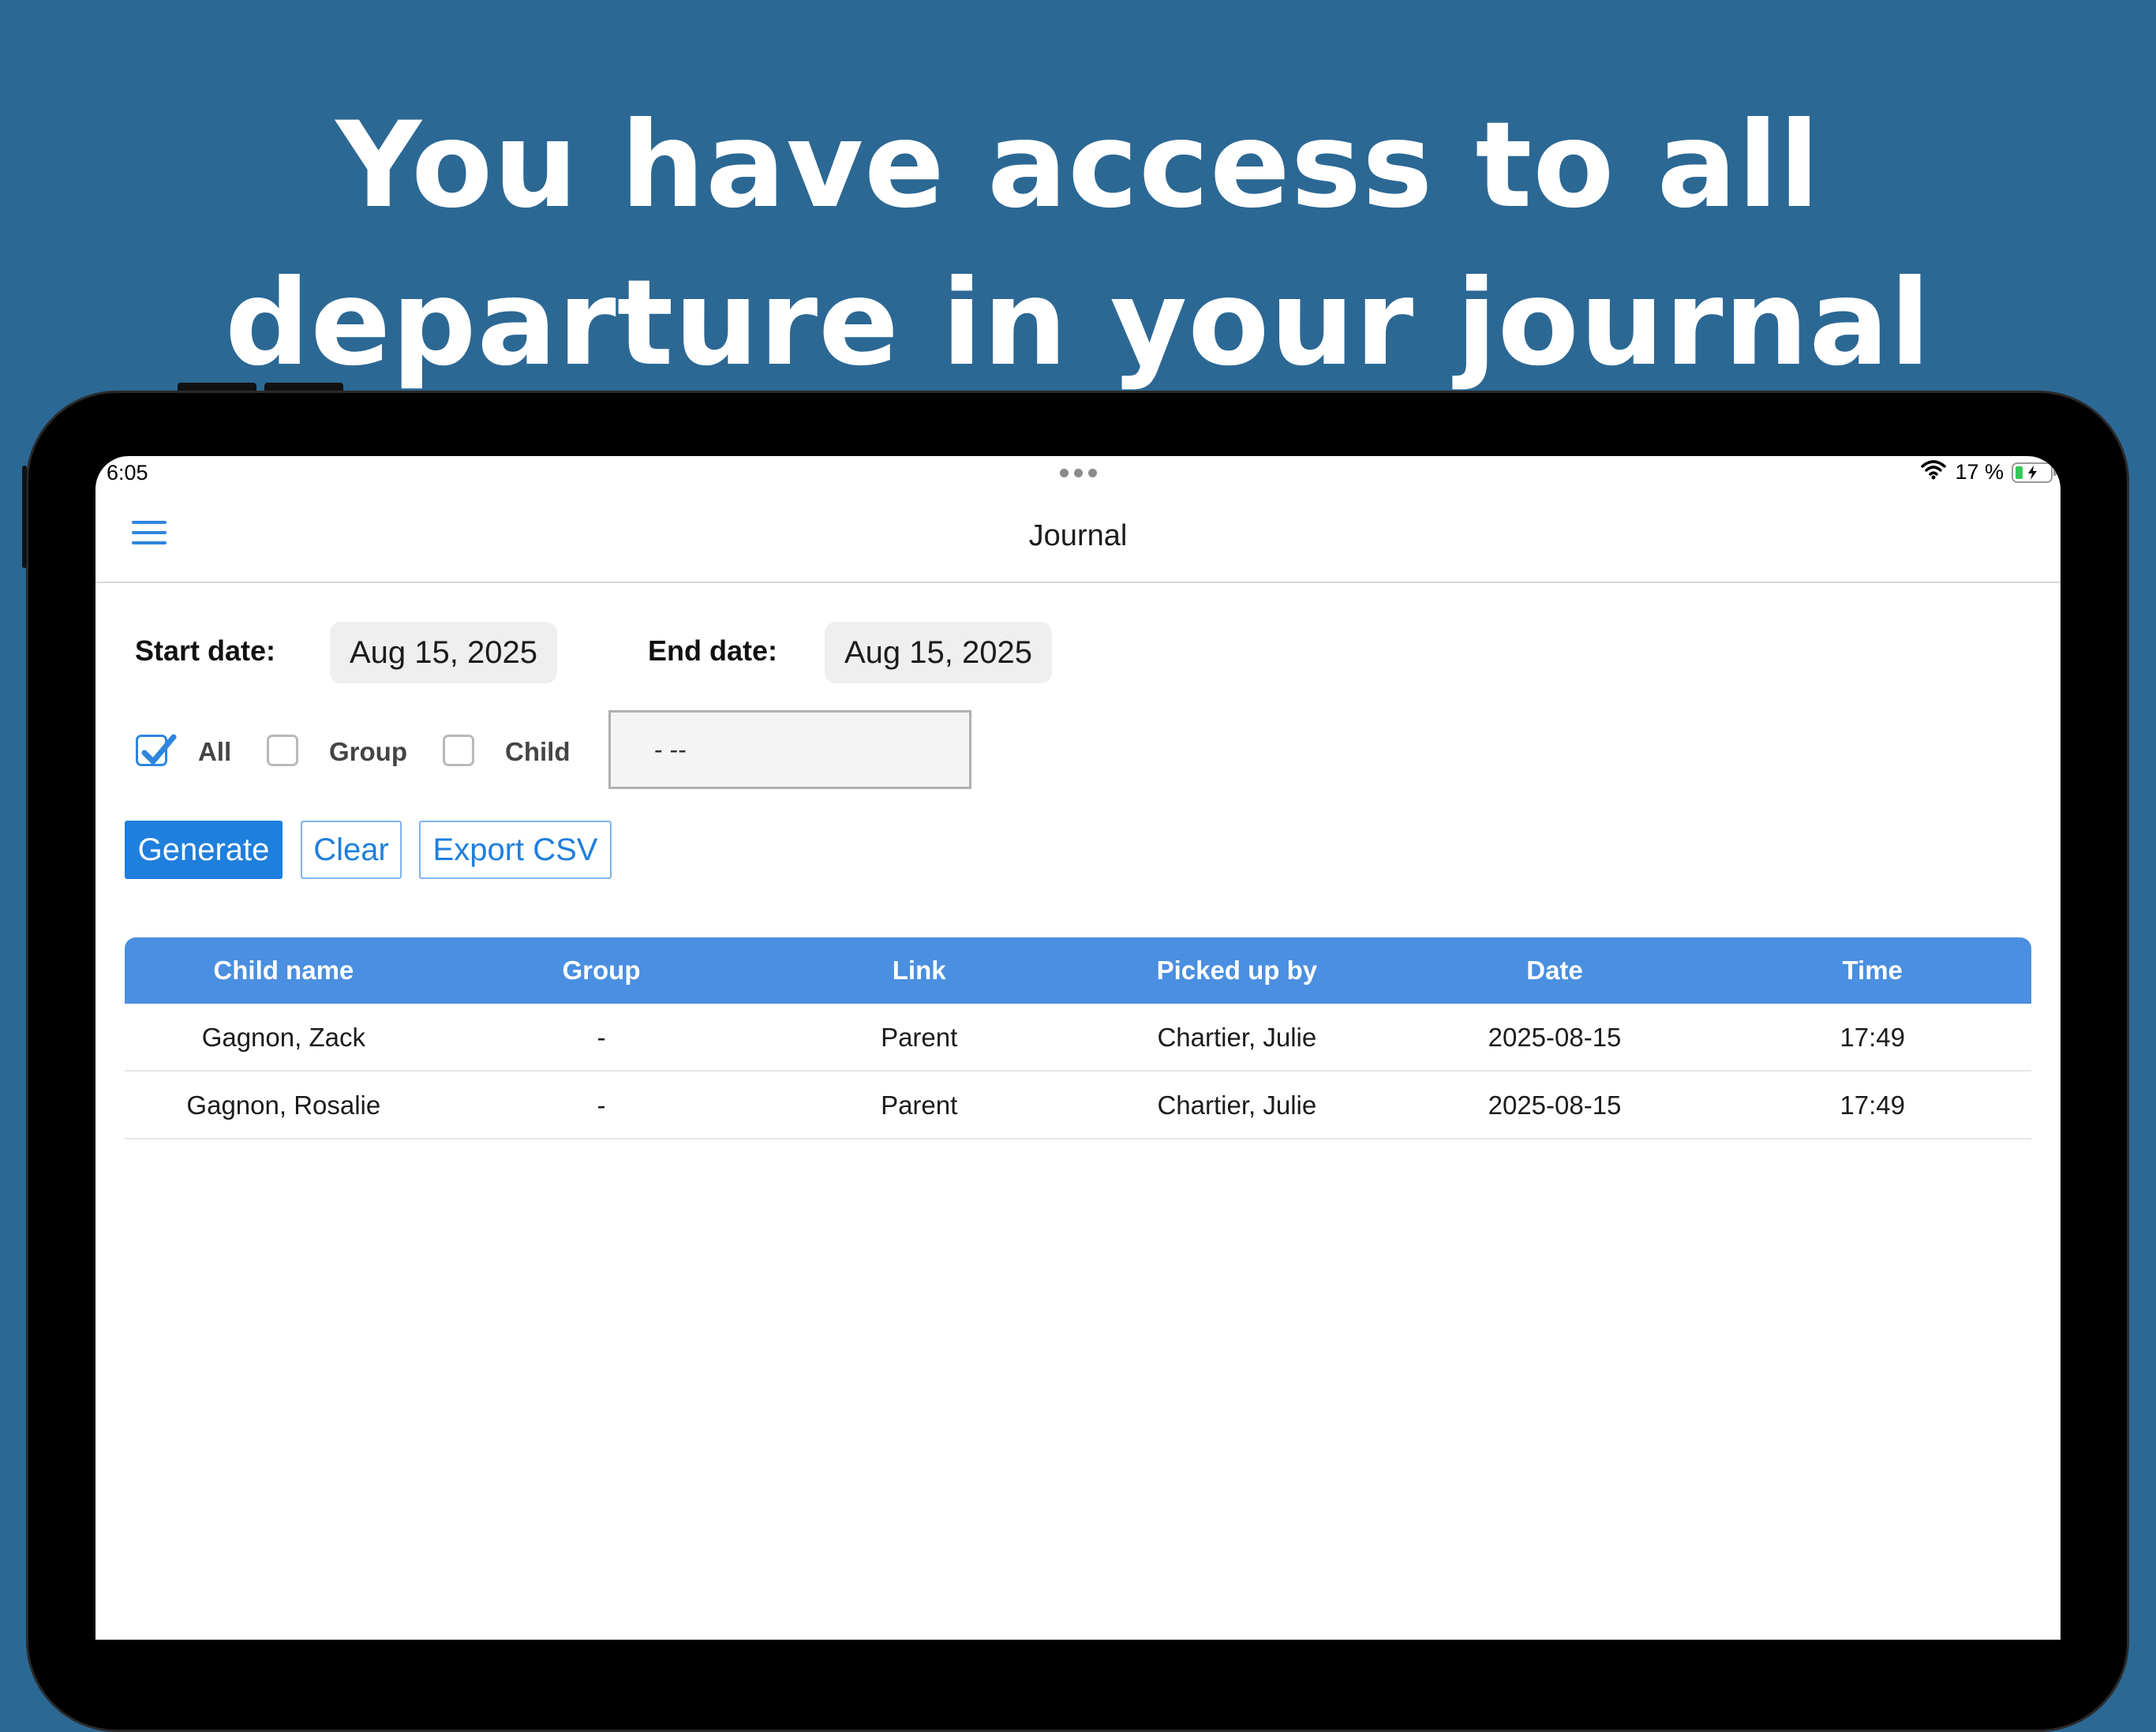 The height and width of the screenshot is (1732, 2156). Describe the element at coordinates (938, 653) in the screenshot. I see `end-date-picker: Aug 15, 2025` at that location.